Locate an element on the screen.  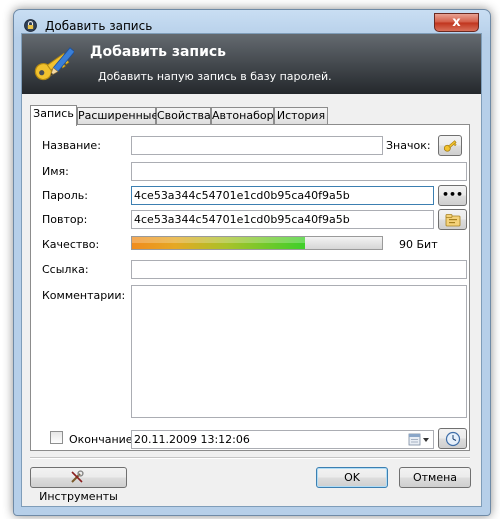
tab-history: История is located at coordinates (301, 116).